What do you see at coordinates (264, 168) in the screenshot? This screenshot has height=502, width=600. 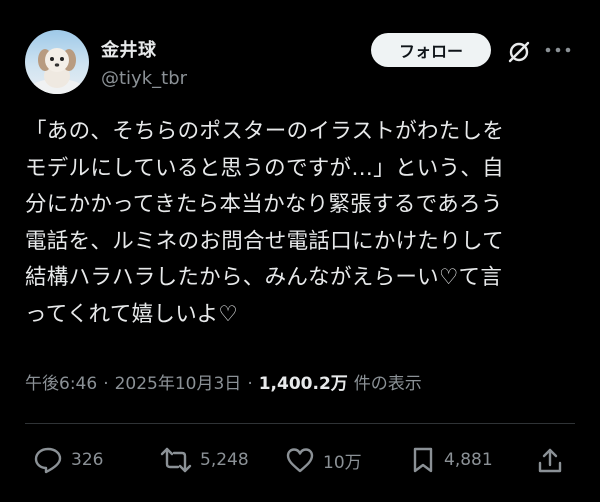 I see `tweet-text-line: モデルにしていると思うのですが…」という、自` at bounding box center [264, 168].